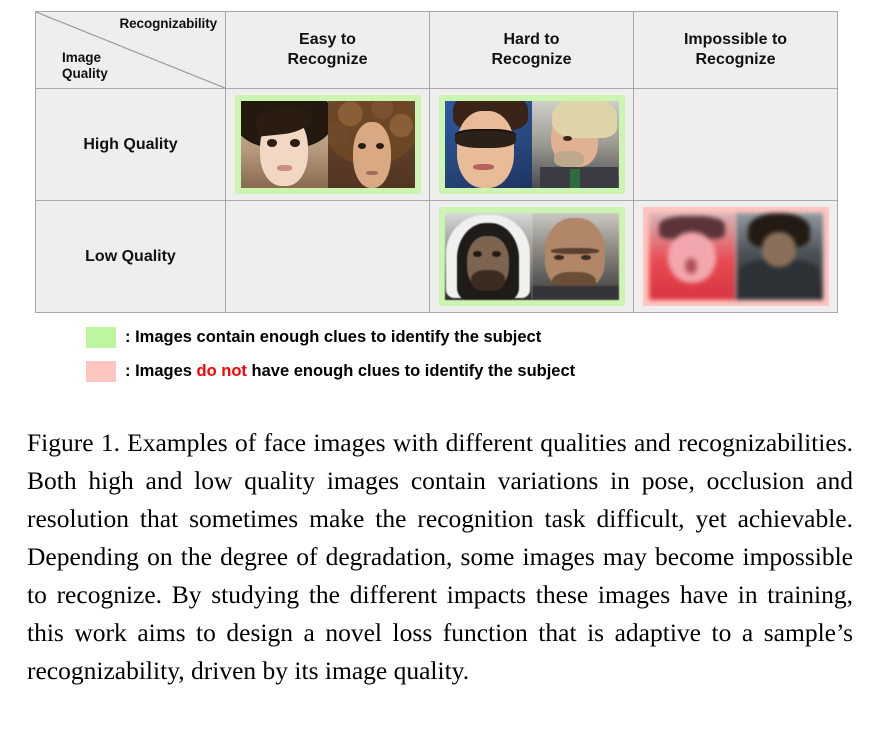 The image size is (878, 748). I want to click on row-header-high-quality: High Quality, so click(130, 144).